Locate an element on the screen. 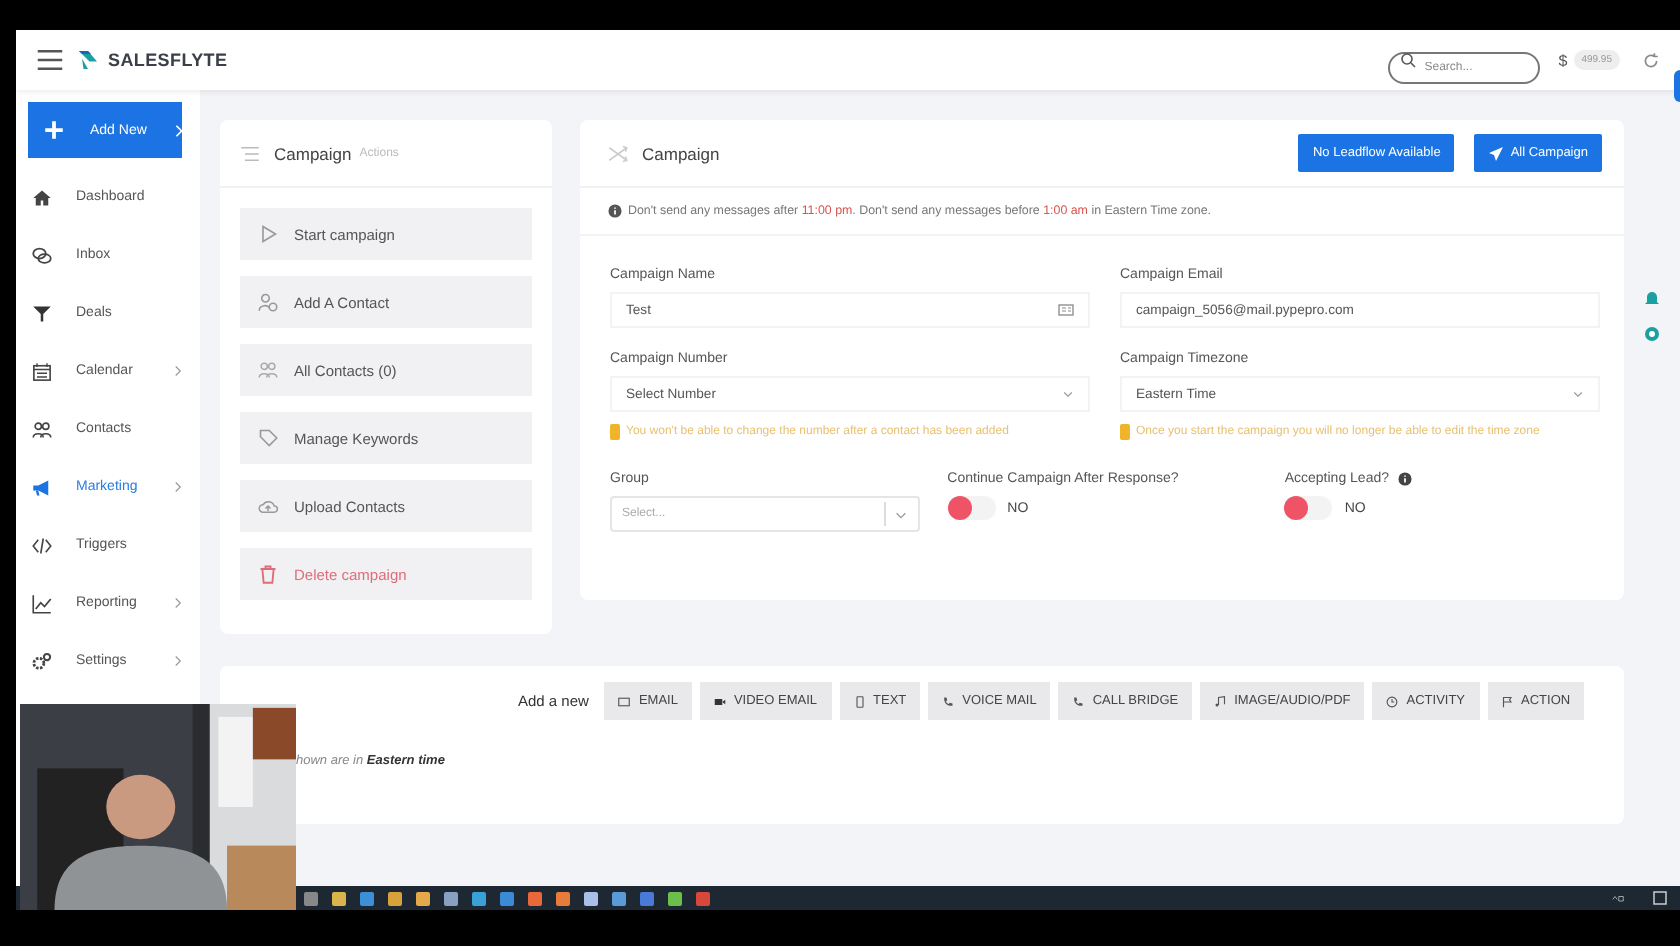 Image resolution: width=1680 pixels, height=946 pixels. notification-icon is located at coordinates (1660, 898).